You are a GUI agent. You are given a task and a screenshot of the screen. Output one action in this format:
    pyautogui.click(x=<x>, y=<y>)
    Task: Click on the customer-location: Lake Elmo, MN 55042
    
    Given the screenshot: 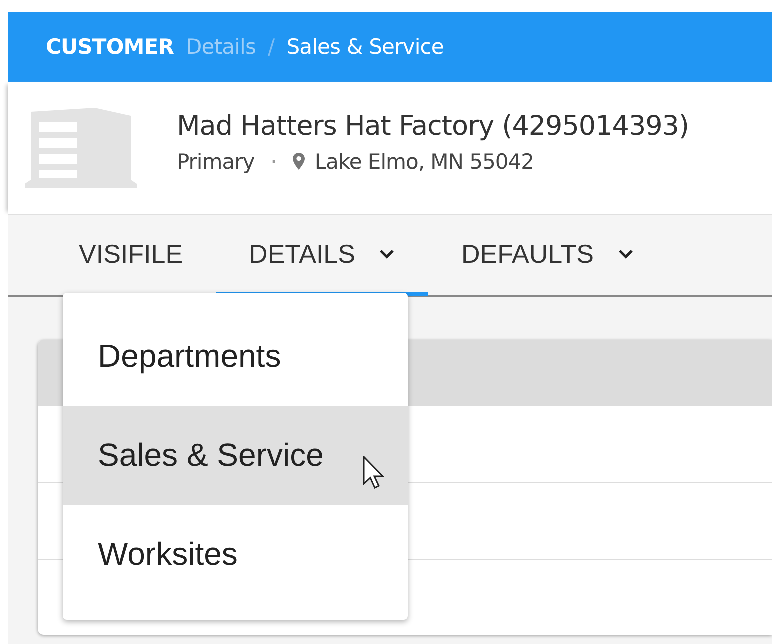 What is the action you would take?
    pyautogui.click(x=424, y=162)
    